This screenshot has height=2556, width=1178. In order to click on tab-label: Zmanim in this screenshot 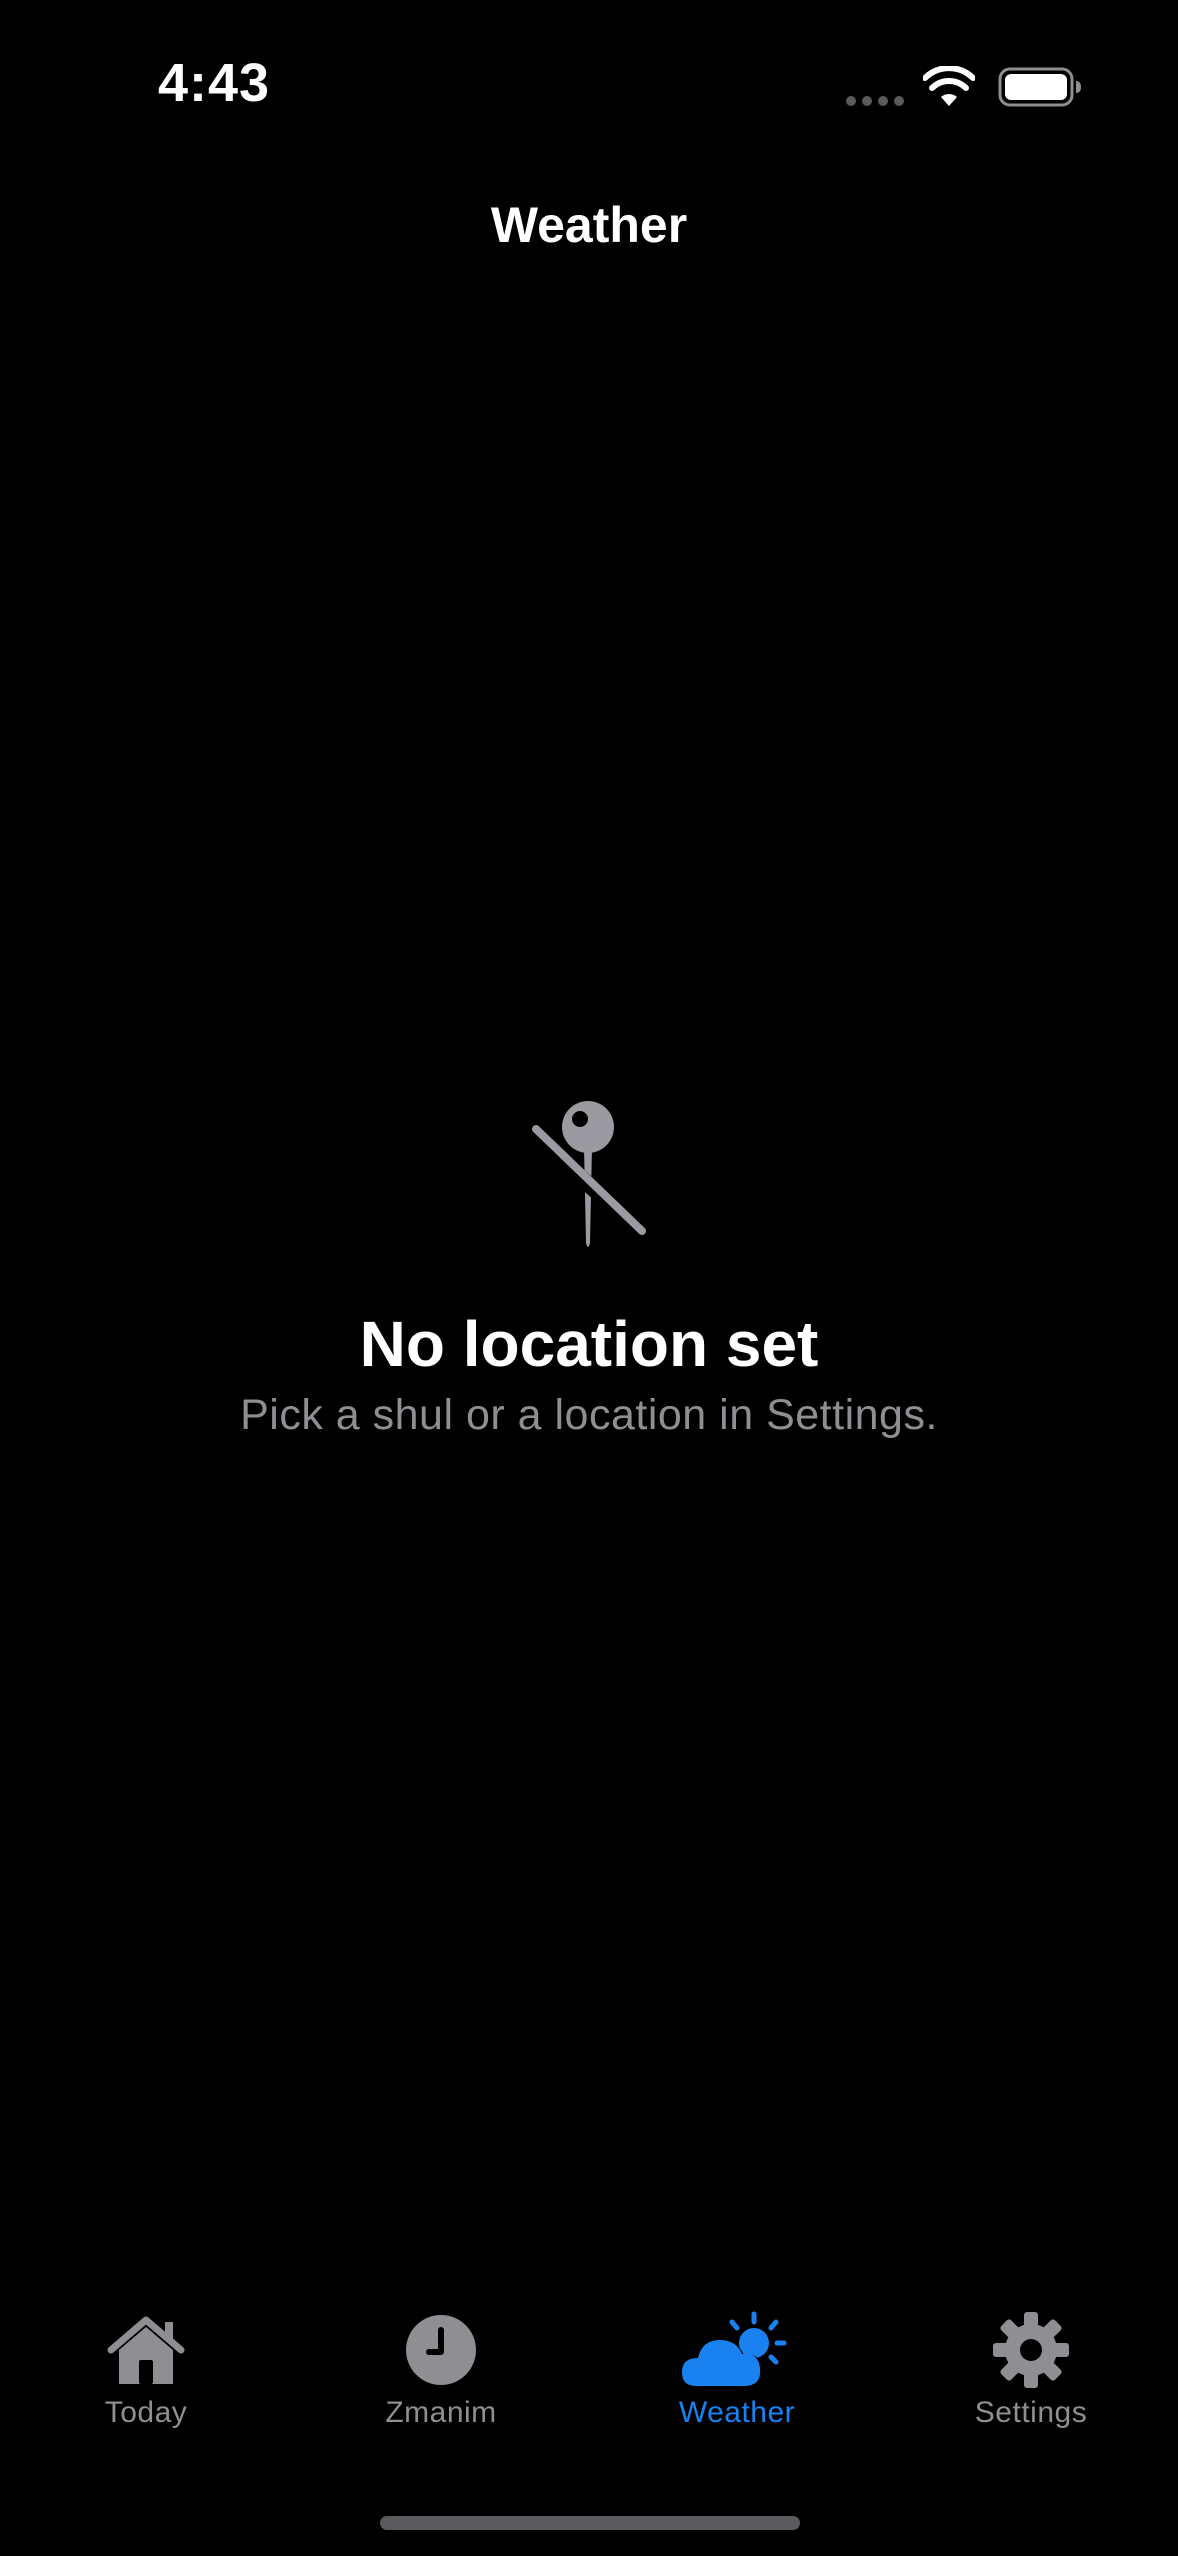, I will do `click(441, 2412)`.